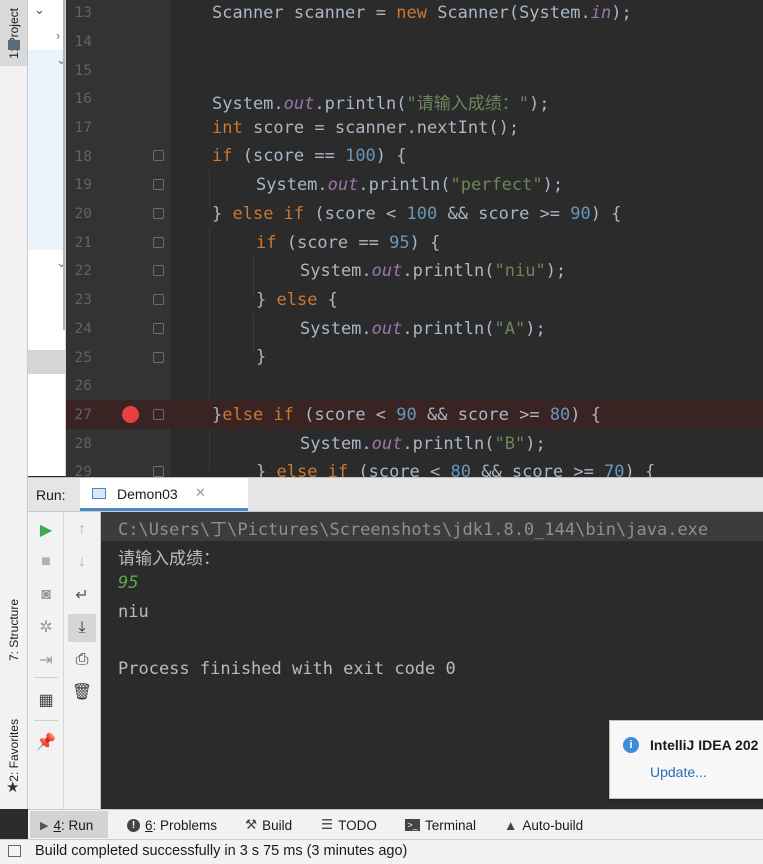 Image resolution: width=763 pixels, height=864 pixels. I want to click on run-toolbar-secondary: ↑ ↓ ↵ ⤓ ⎙ 🗑, so click(82, 660).